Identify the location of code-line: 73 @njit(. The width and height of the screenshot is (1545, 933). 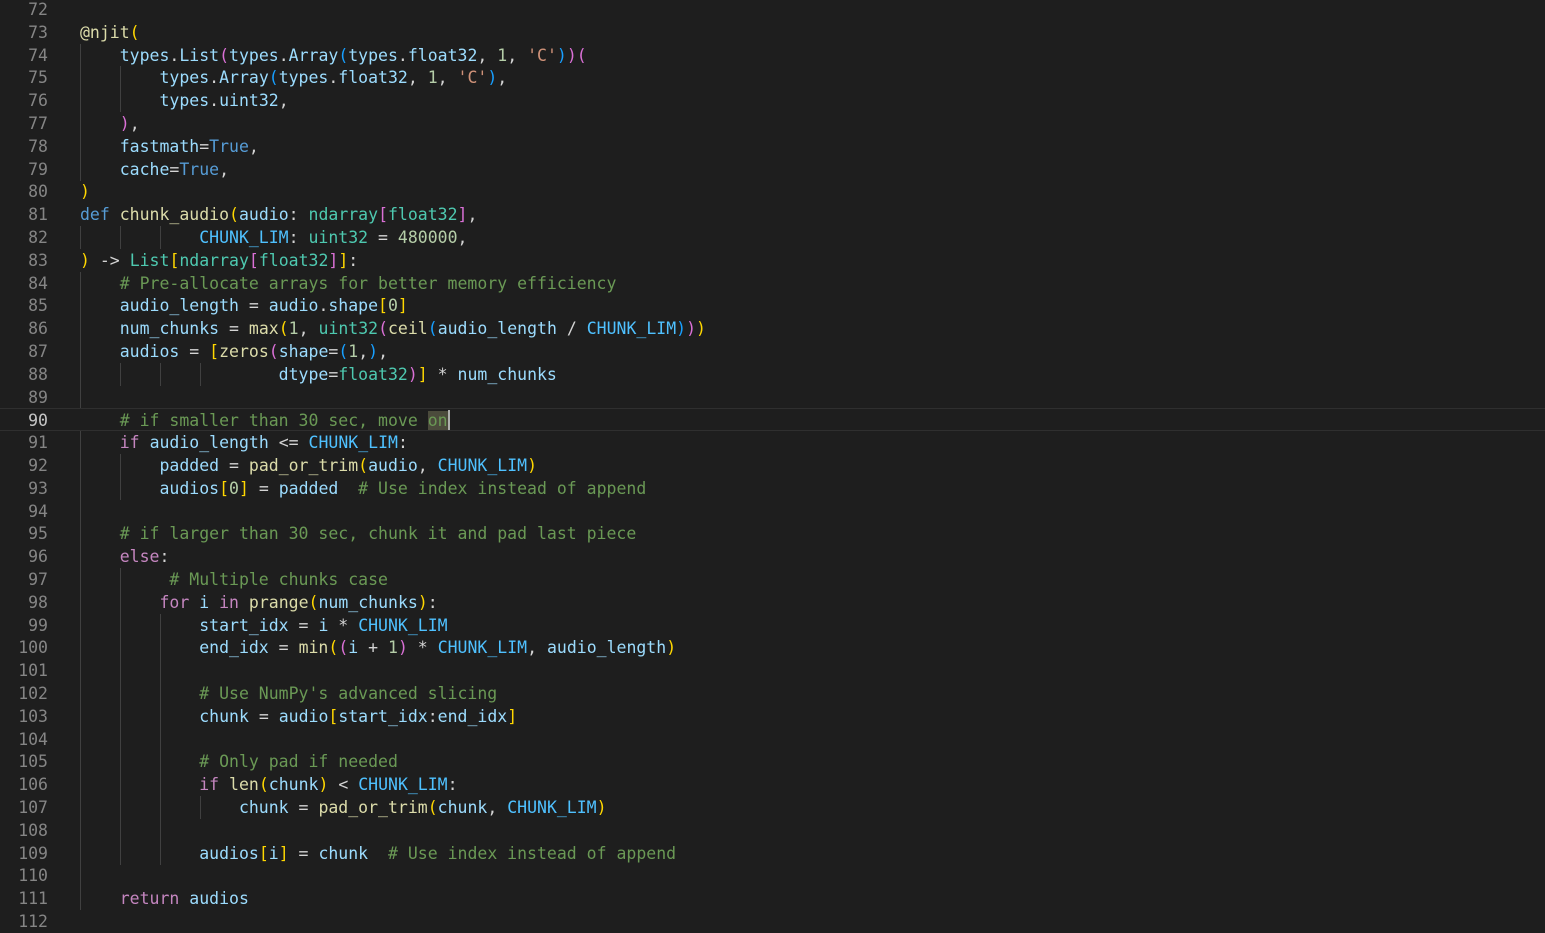
(772, 32).